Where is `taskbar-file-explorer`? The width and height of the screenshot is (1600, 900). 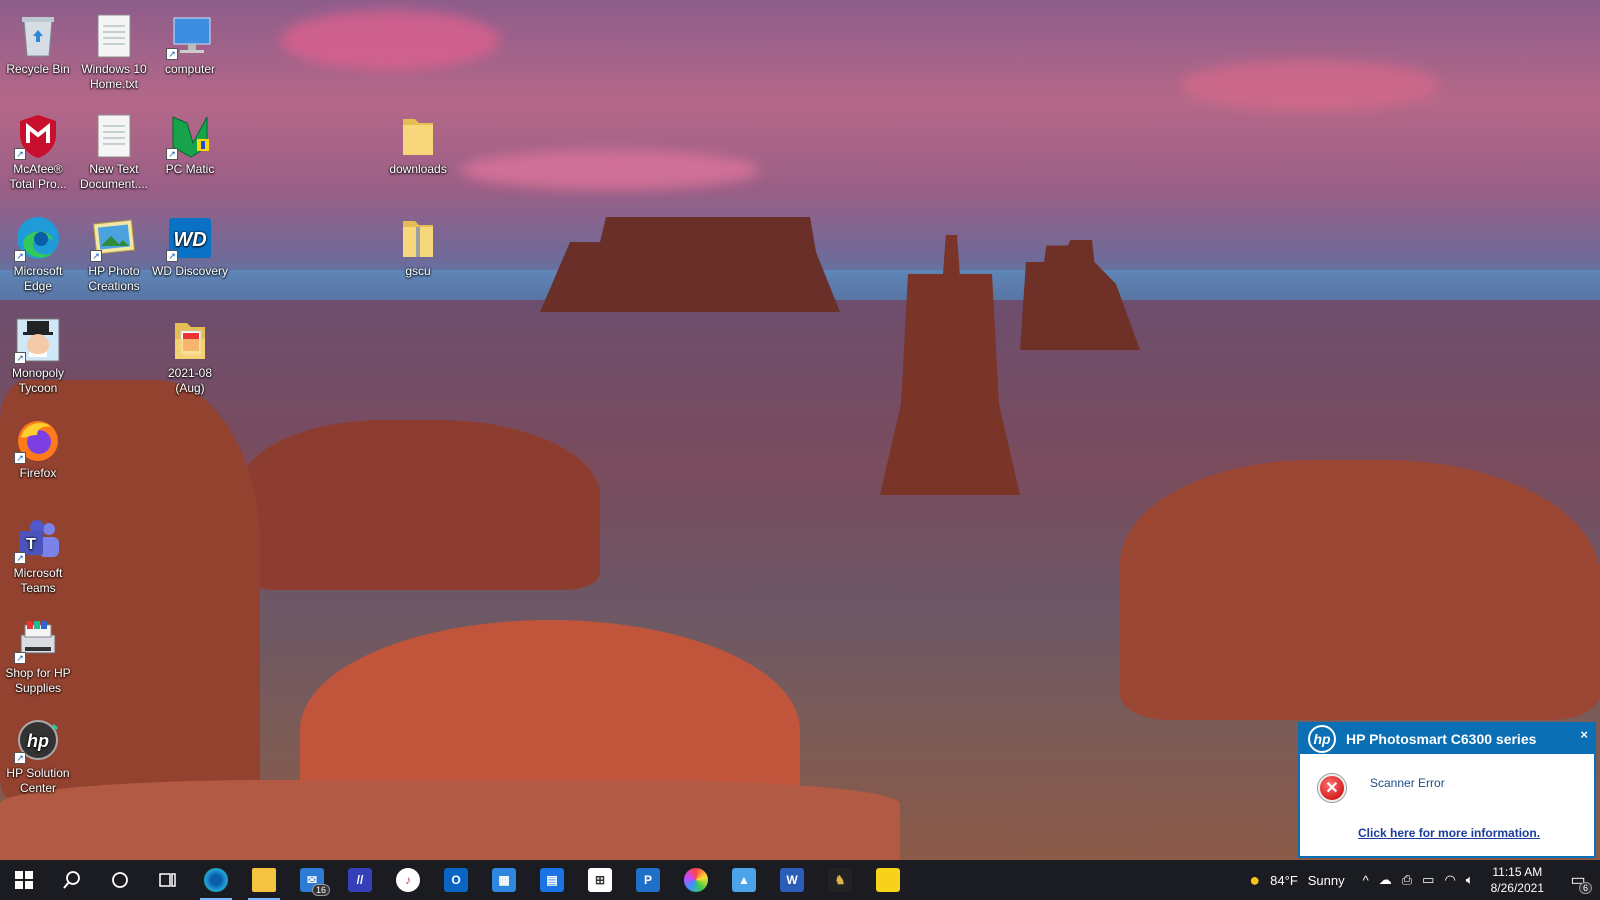
taskbar-file-explorer is located at coordinates (264, 880).